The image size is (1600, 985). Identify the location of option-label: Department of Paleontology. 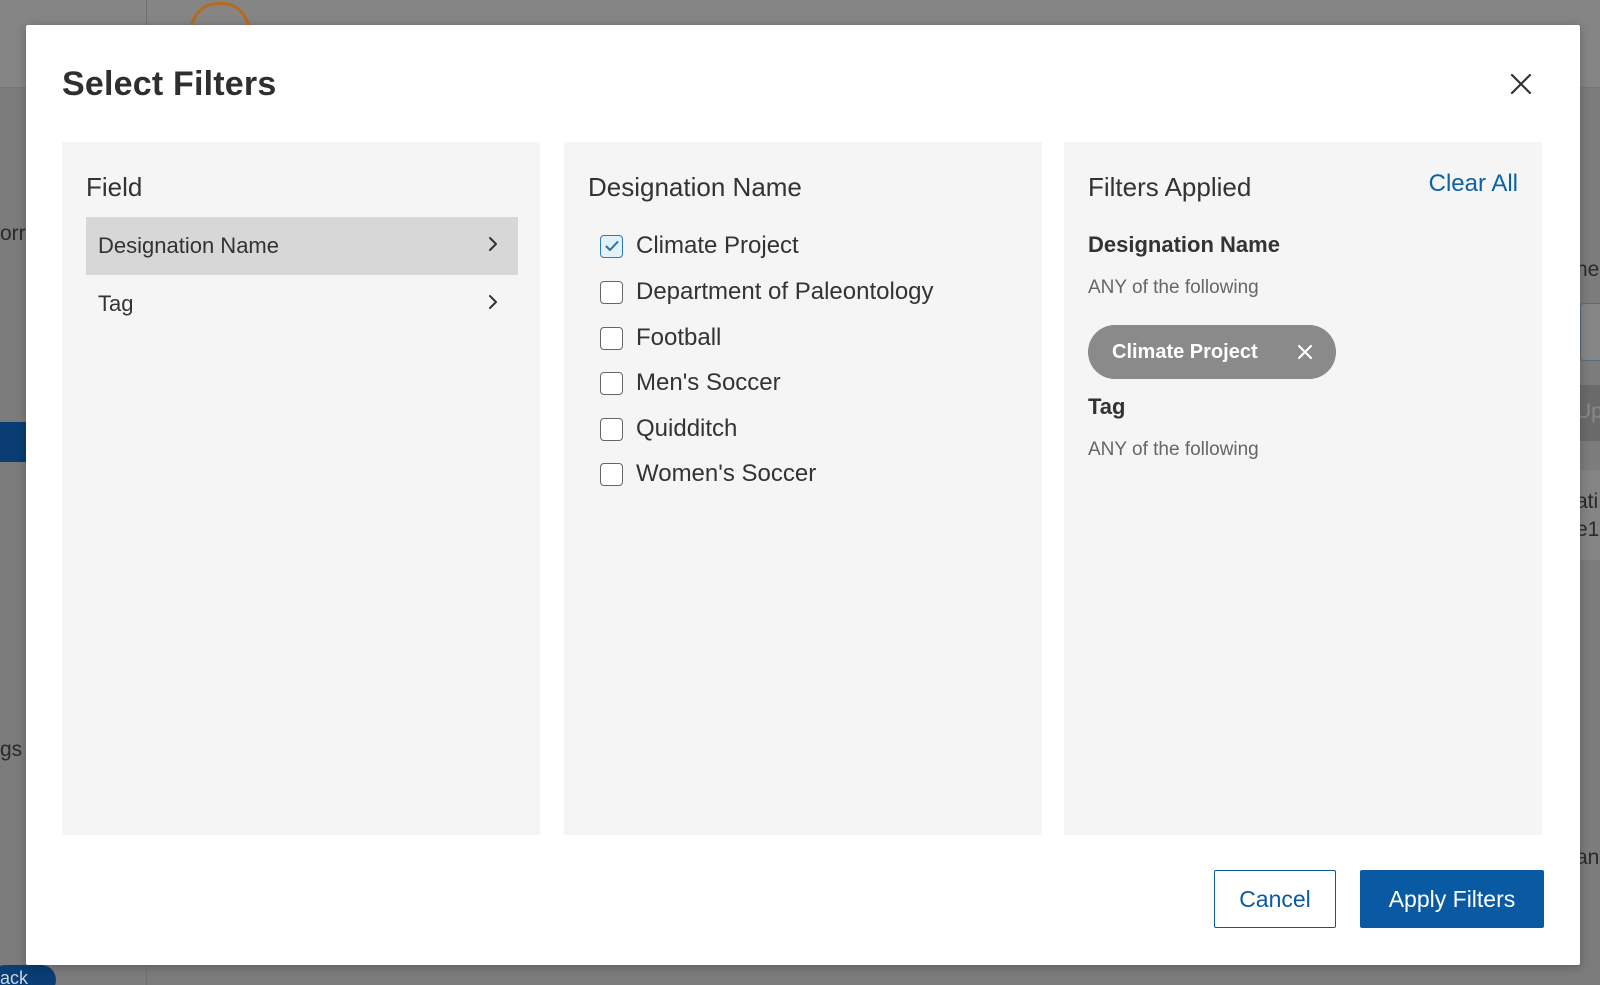
(785, 291).